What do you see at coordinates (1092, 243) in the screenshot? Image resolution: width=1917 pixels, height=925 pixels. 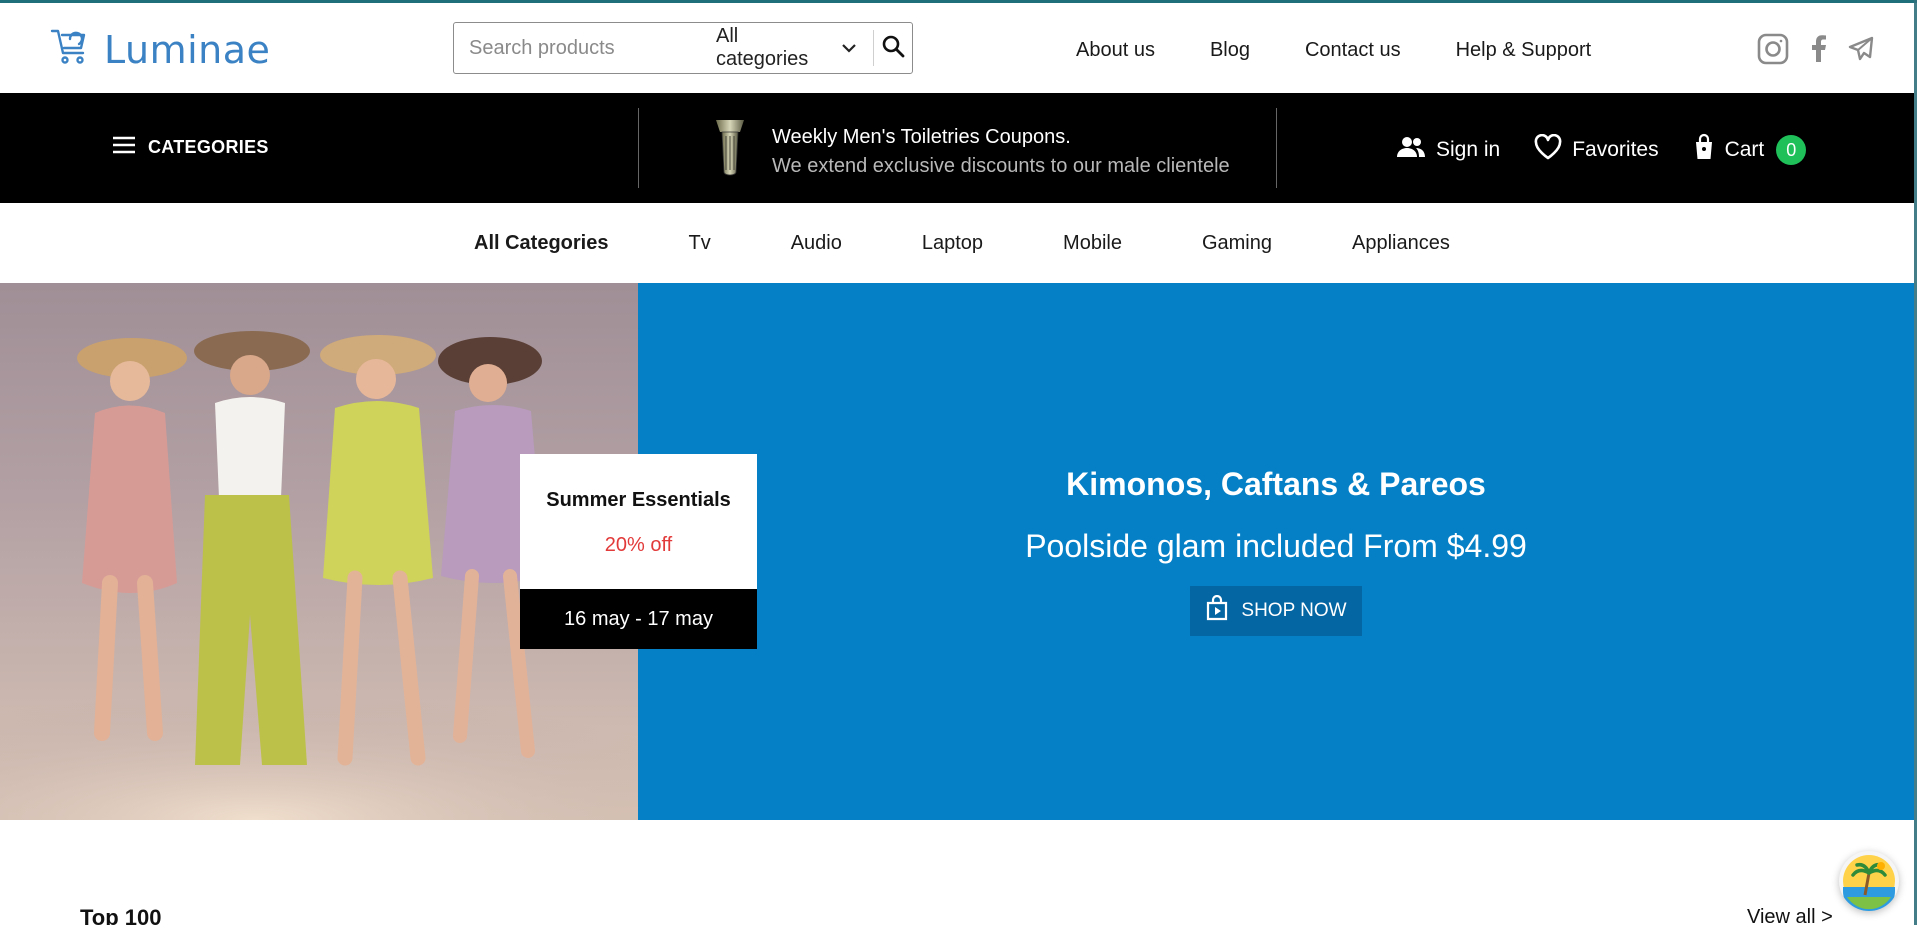 I see `category-tab-mobile: Mobile` at bounding box center [1092, 243].